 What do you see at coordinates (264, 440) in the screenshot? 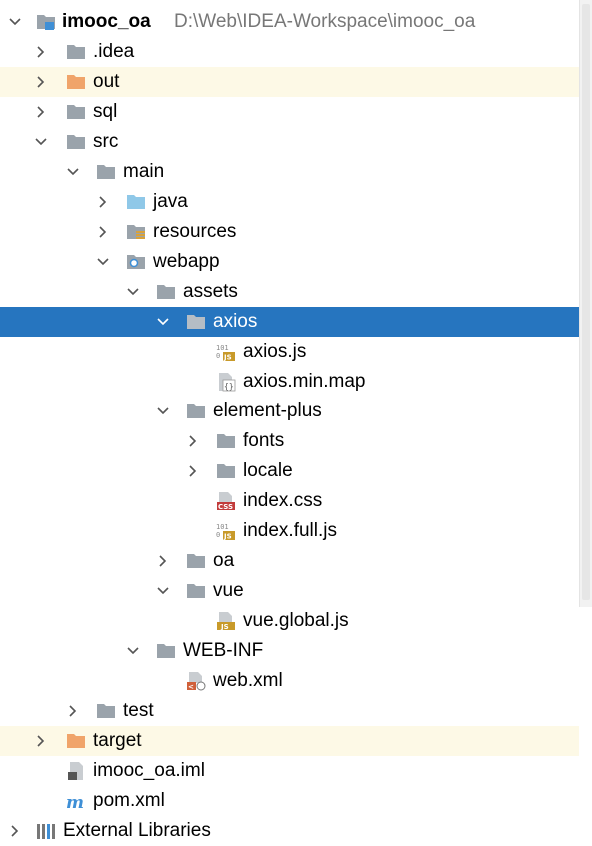
I see `tree-item-label: fonts` at bounding box center [264, 440].